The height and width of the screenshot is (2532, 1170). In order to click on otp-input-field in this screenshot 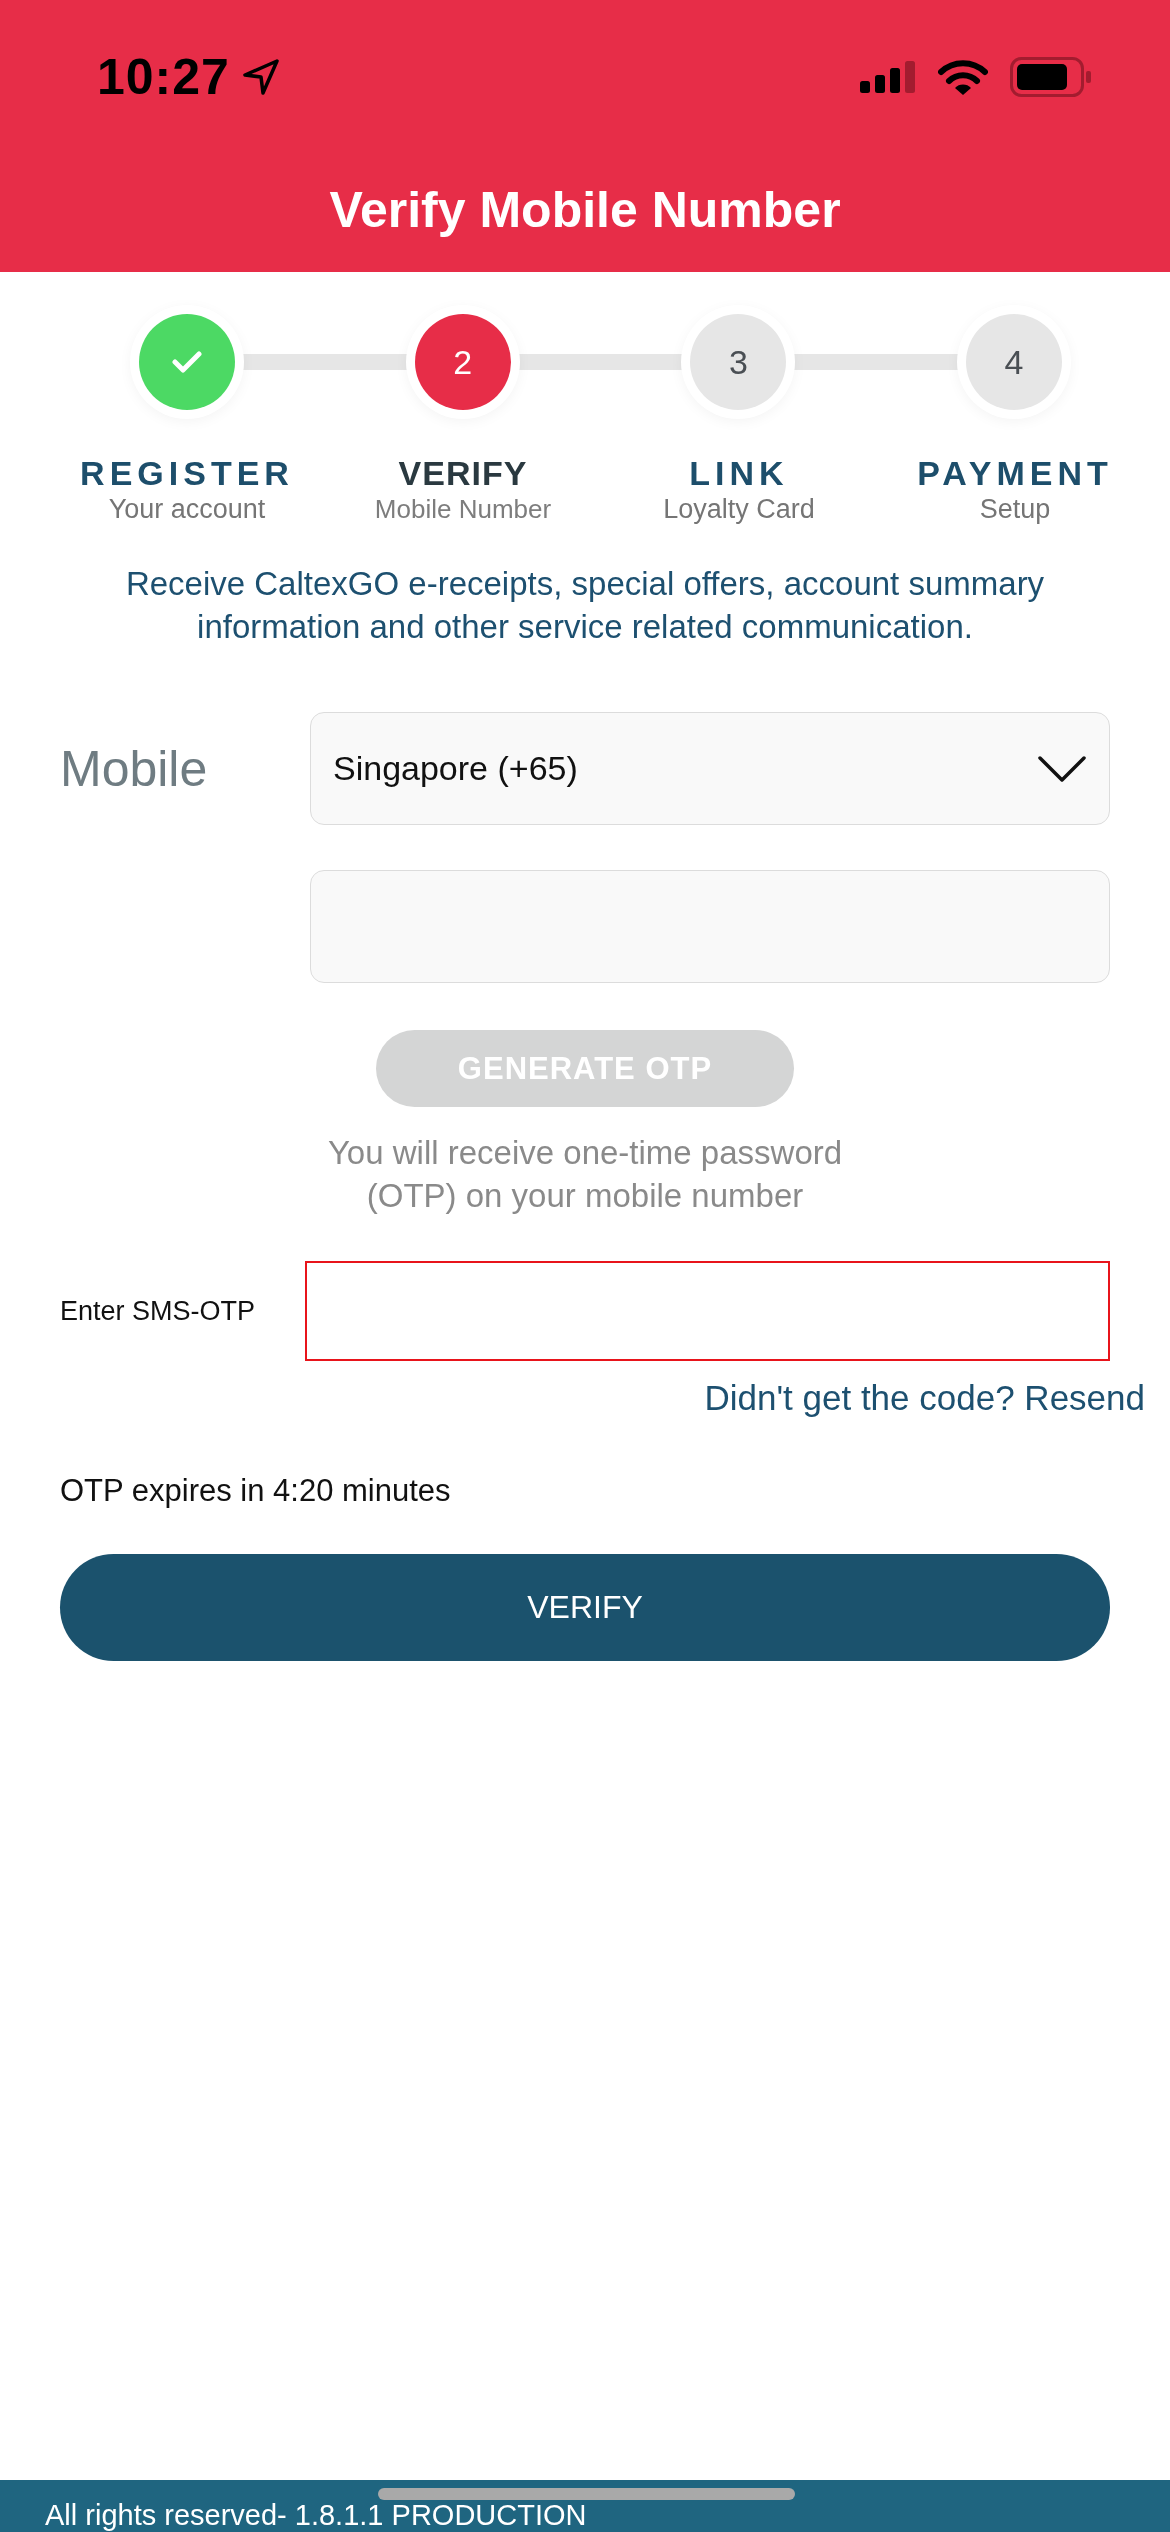, I will do `click(707, 1311)`.